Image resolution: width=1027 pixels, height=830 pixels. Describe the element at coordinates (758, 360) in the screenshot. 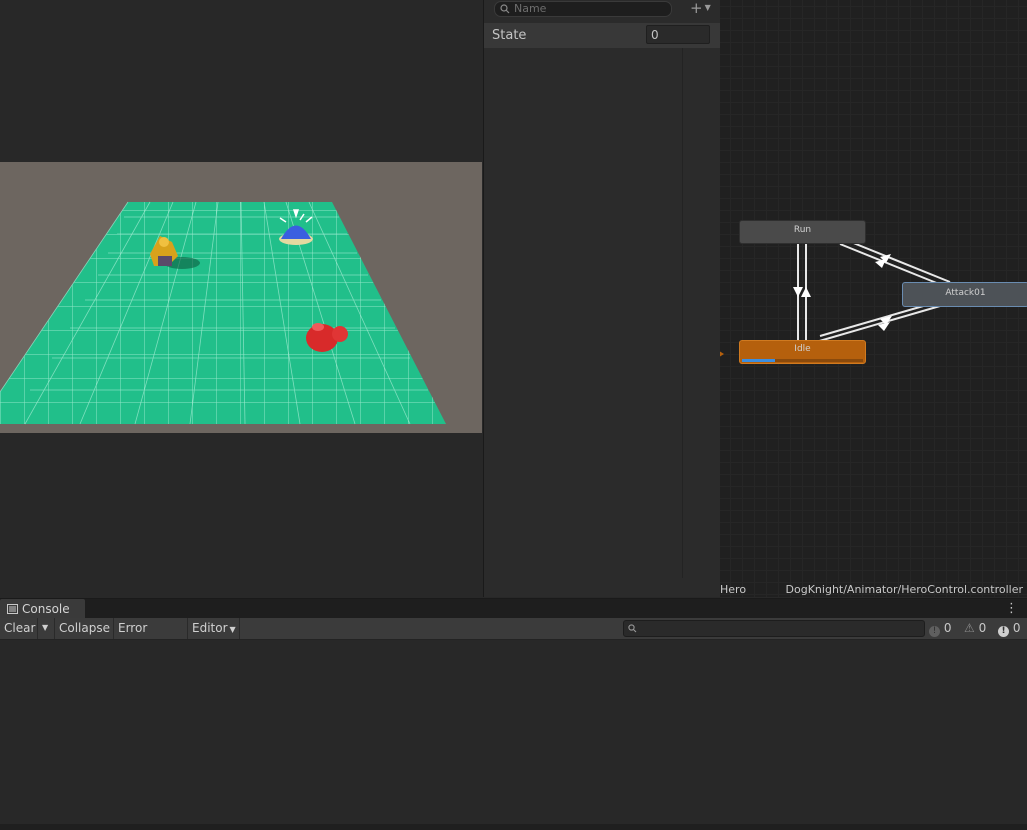

I see `idle-progress-fill` at that location.